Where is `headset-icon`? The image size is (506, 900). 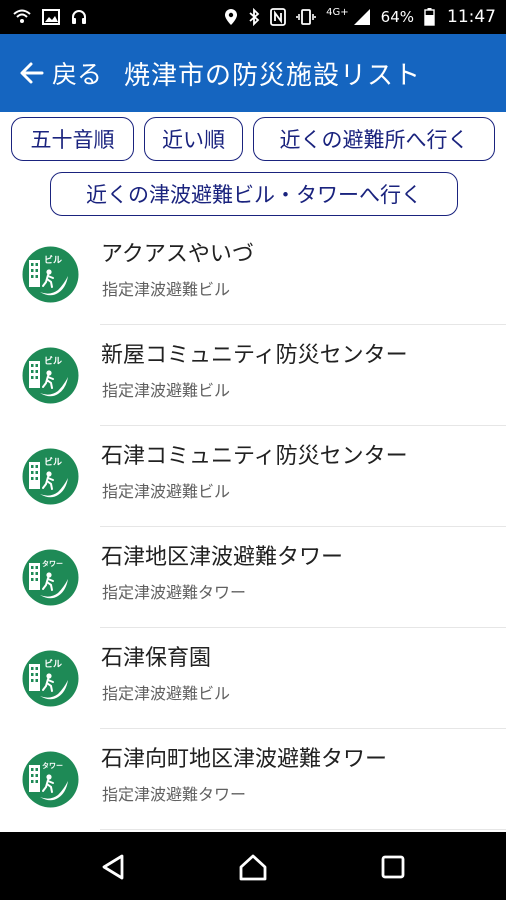 headset-icon is located at coordinates (79, 17).